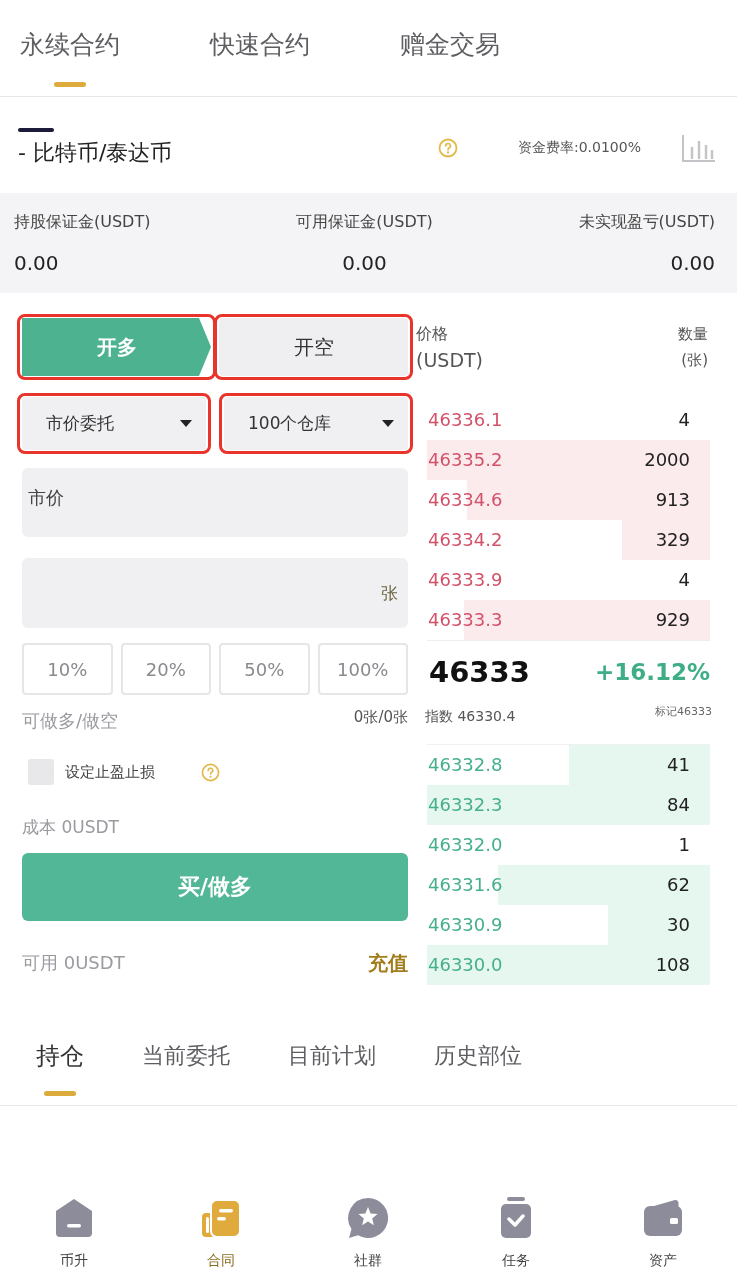 This screenshot has width=737, height=1280. Describe the element at coordinates (678, 765) in the screenshot. I see `order-quantity: 41` at that location.